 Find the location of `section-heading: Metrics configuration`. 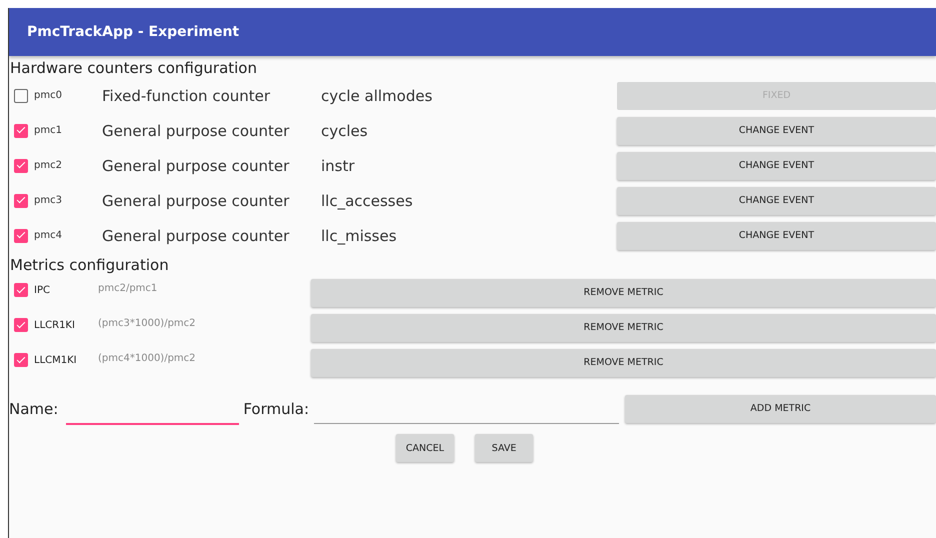

section-heading: Metrics configuration is located at coordinates (89, 265).